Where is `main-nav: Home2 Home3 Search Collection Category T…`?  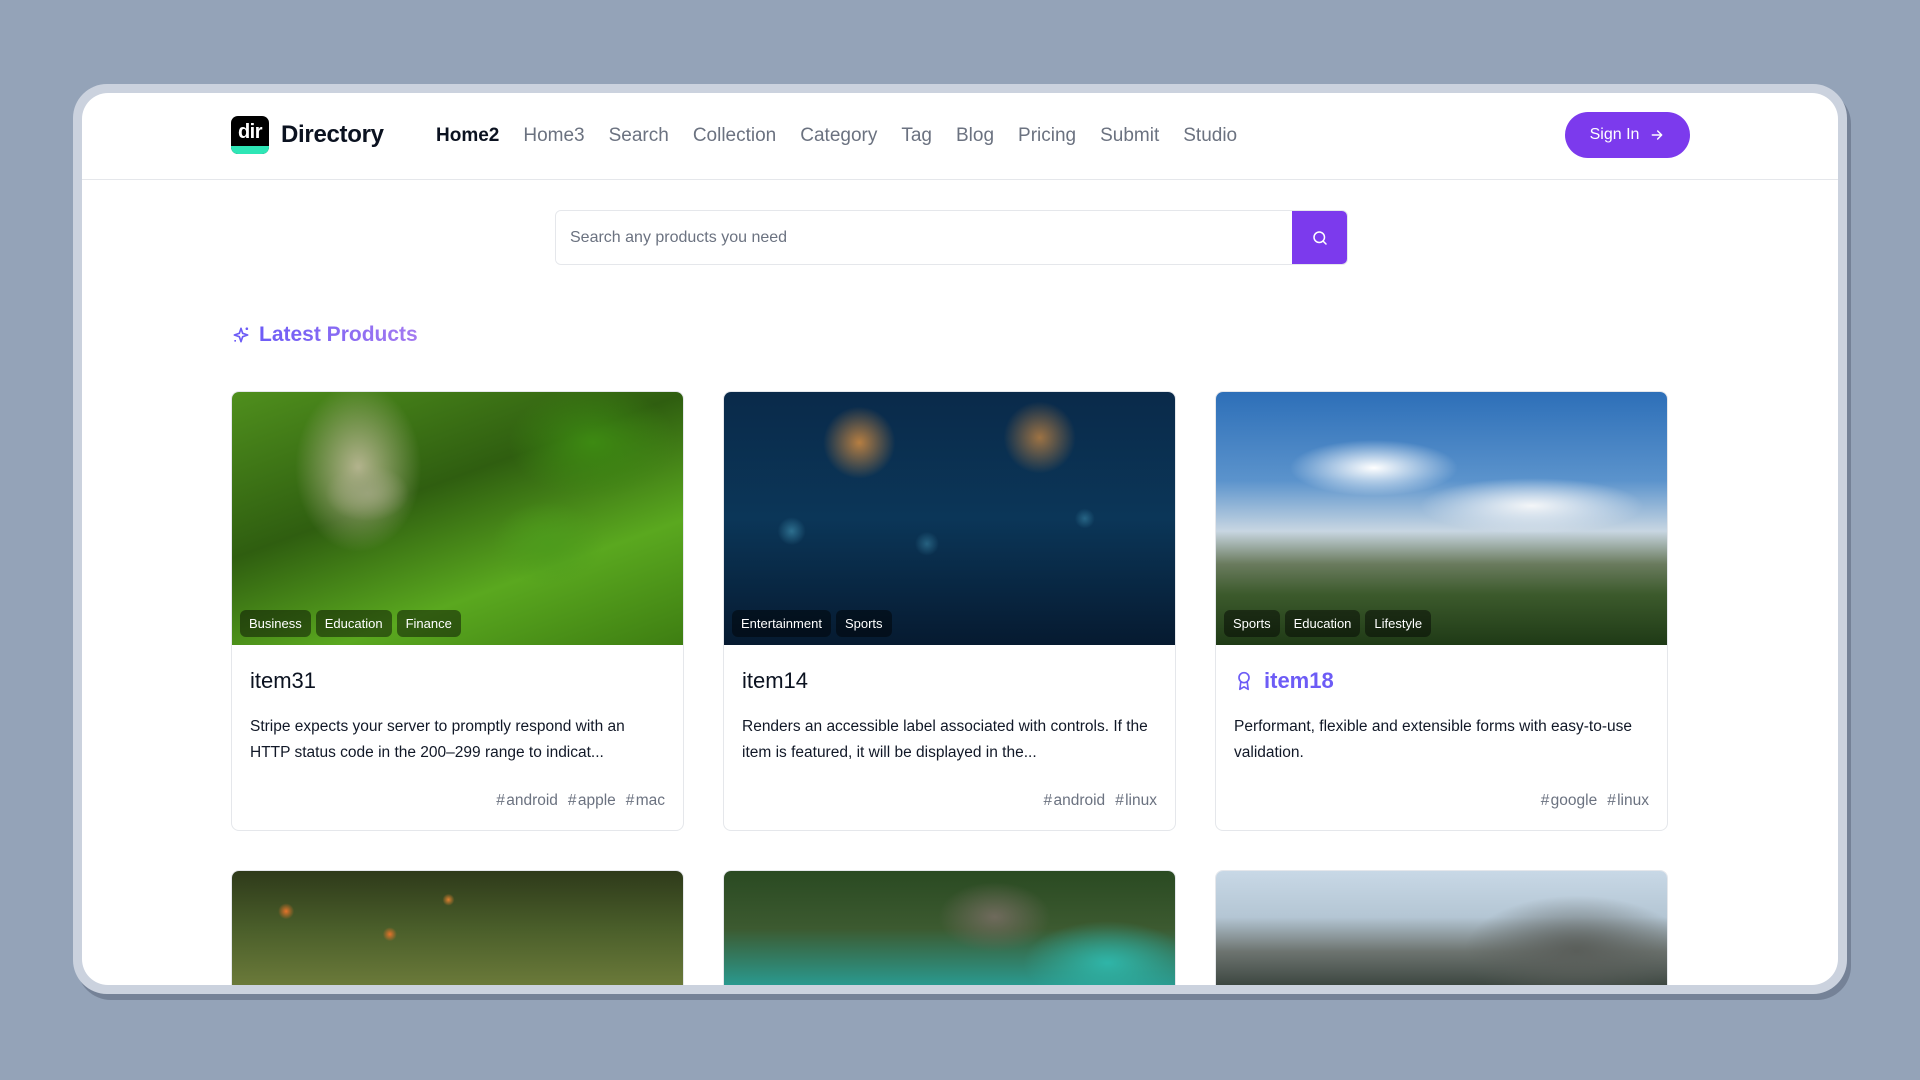
main-nav: Home2 Home3 Search Collection Category T… is located at coordinates (848, 136).